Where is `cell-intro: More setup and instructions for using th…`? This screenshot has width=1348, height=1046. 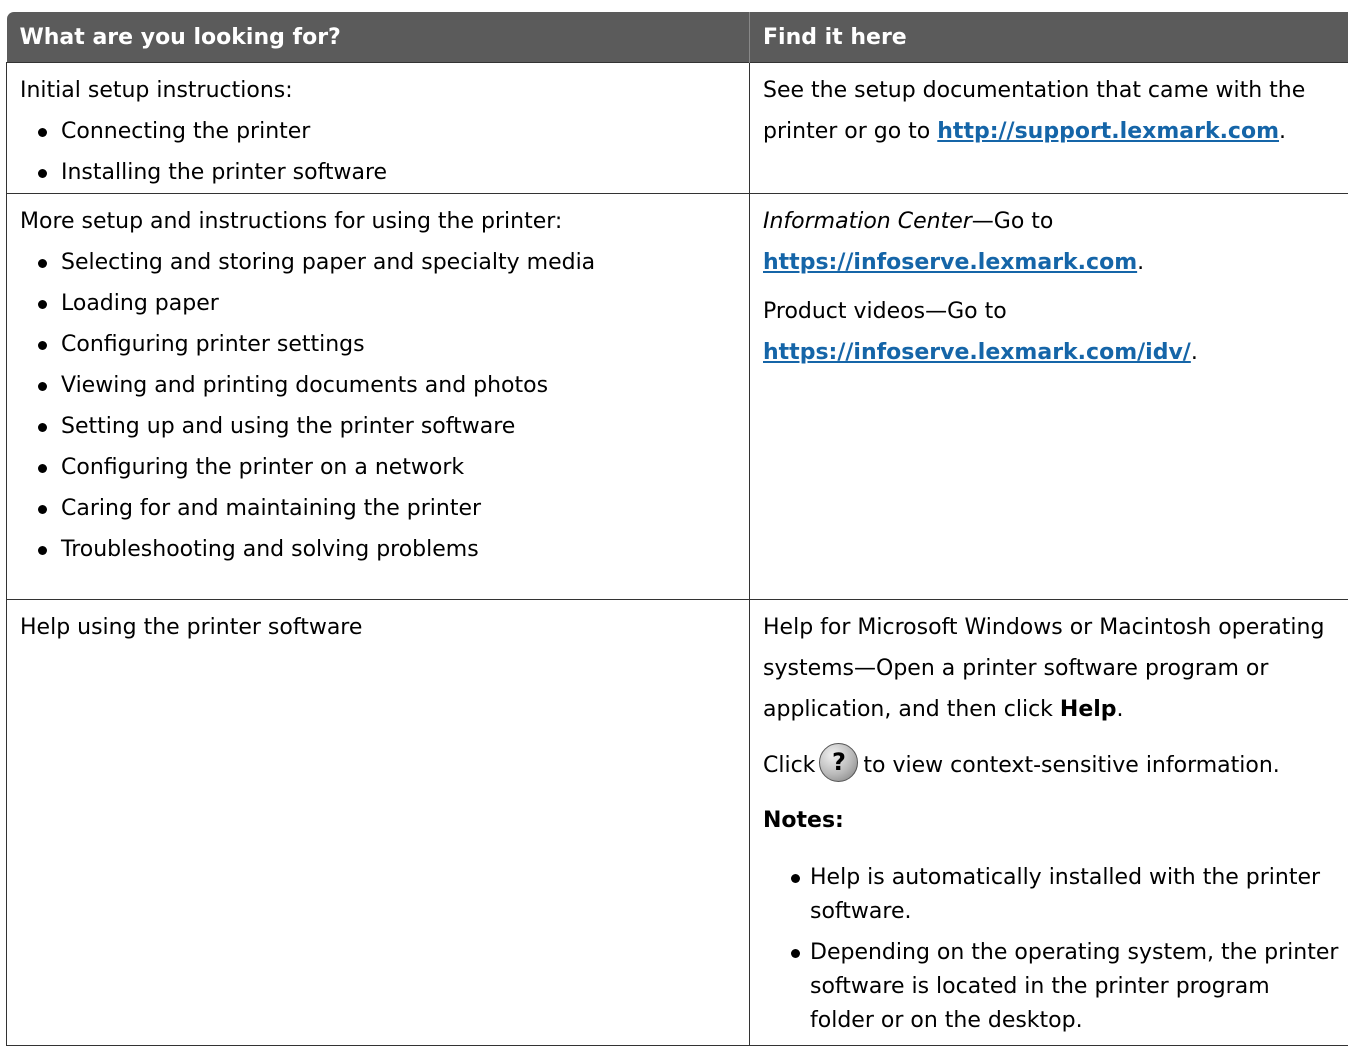 cell-intro: More setup and instructions for using th… is located at coordinates (379, 221).